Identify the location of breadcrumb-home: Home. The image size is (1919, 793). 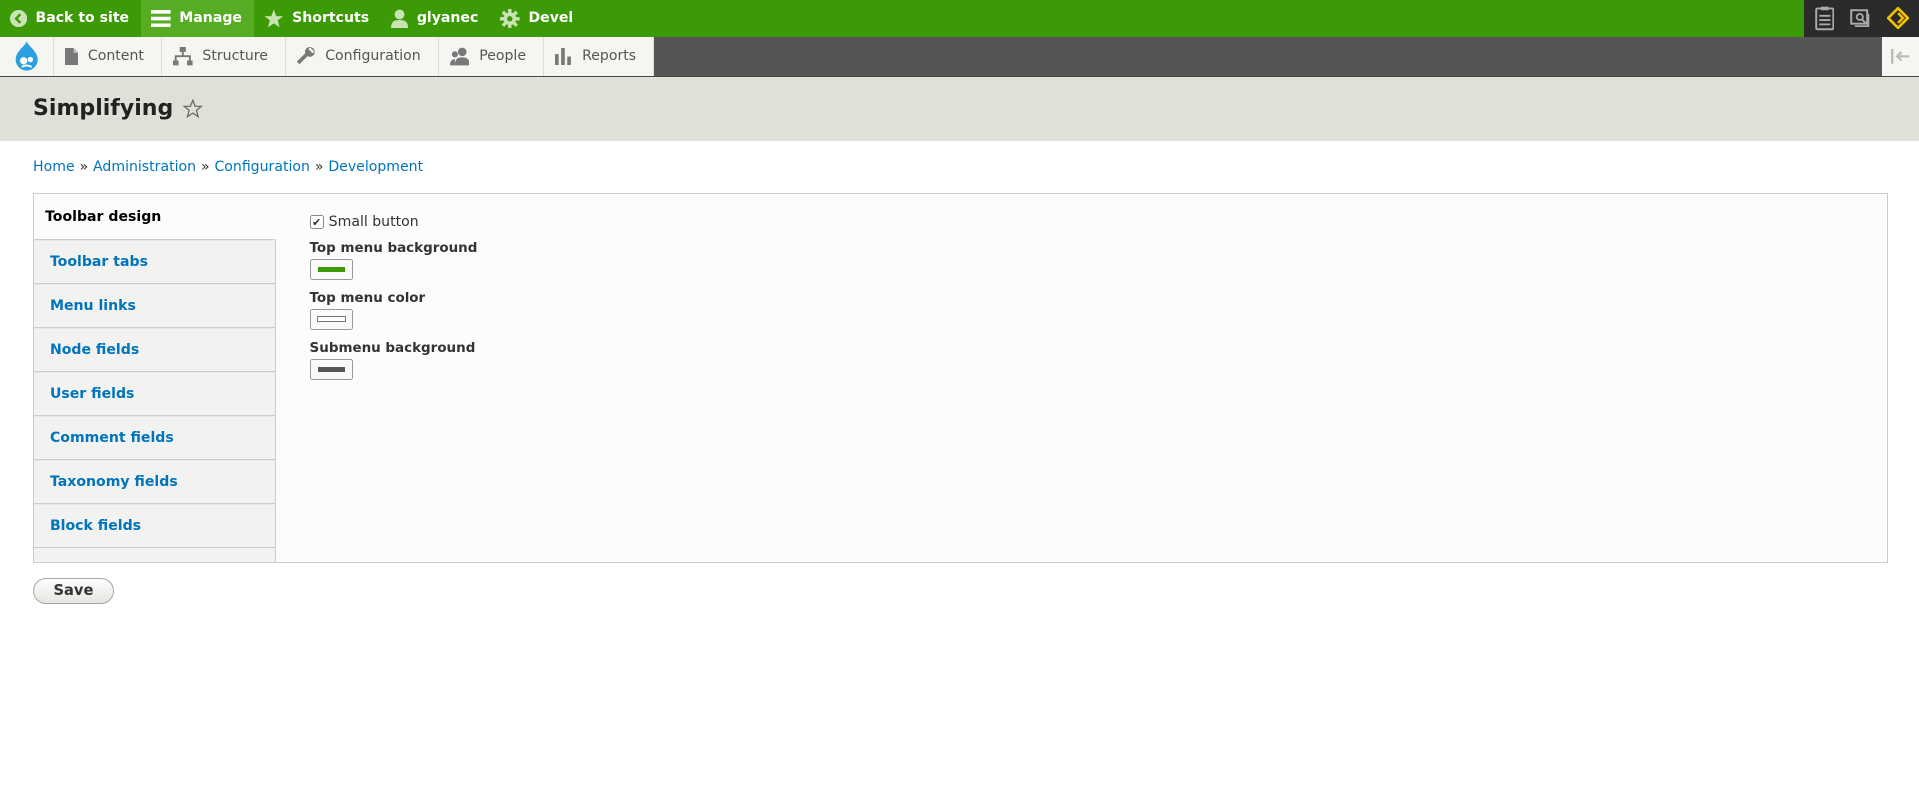
(54, 167).